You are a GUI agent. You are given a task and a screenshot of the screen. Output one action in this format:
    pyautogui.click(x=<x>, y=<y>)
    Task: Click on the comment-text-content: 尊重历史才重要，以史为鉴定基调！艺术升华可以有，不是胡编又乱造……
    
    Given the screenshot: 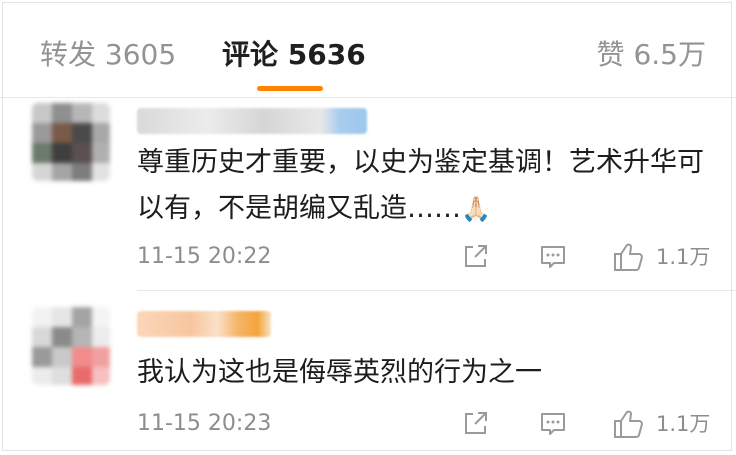 What is the action you would take?
    pyautogui.click(x=420, y=185)
    